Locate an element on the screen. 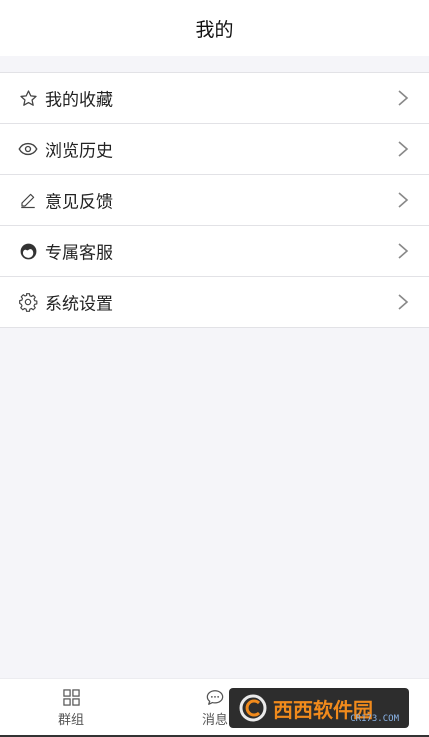 The width and height of the screenshot is (429, 737). header-bar: 我的 is located at coordinates (214, 28).